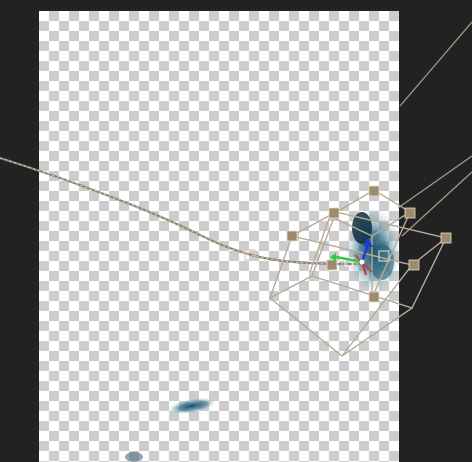 The width and height of the screenshot is (472, 462). What do you see at coordinates (134, 457) in the screenshot?
I see `footage-layer-edge` at bounding box center [134, 457].